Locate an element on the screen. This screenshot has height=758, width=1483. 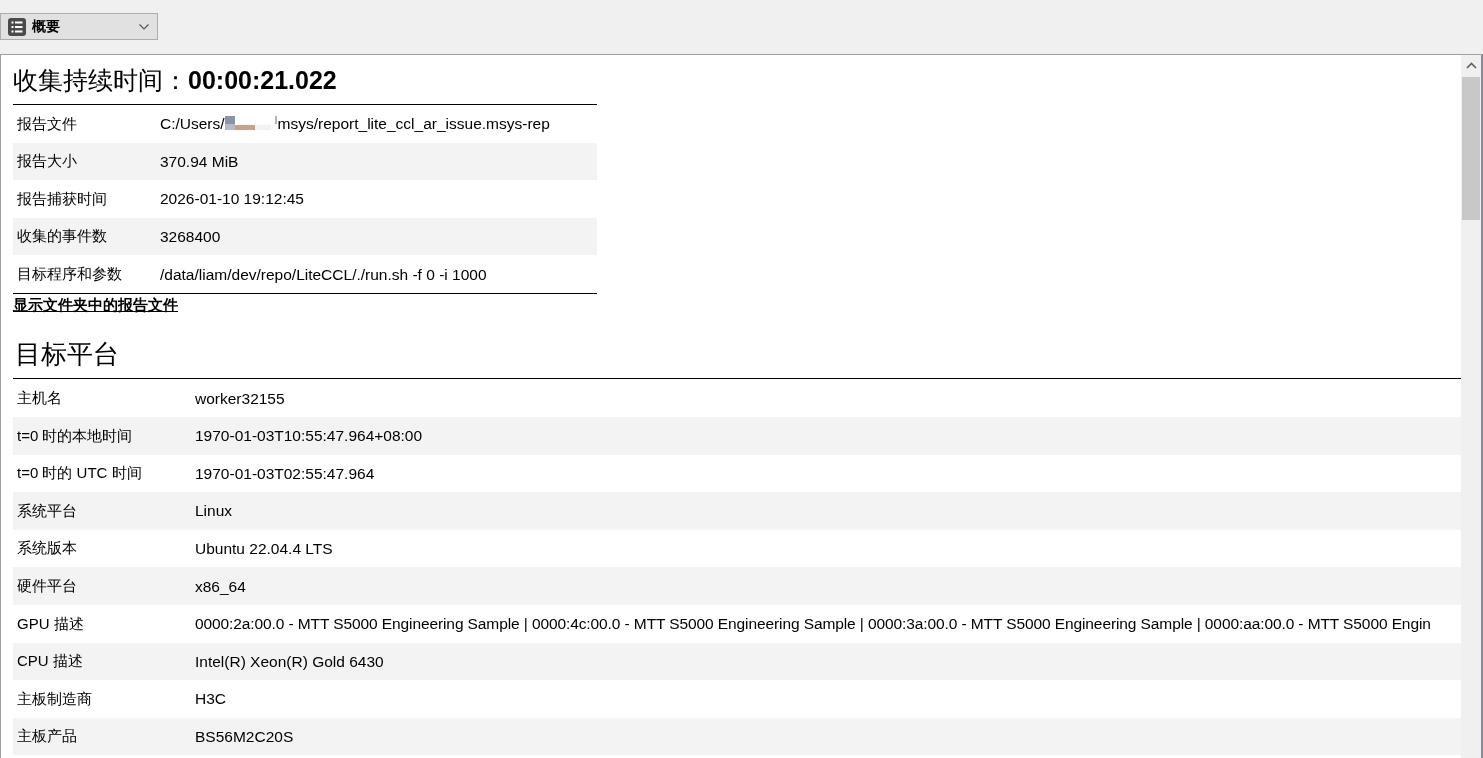
row-value: 1970-01-03T02:55:47.964 is located at coordinates (285, 473).